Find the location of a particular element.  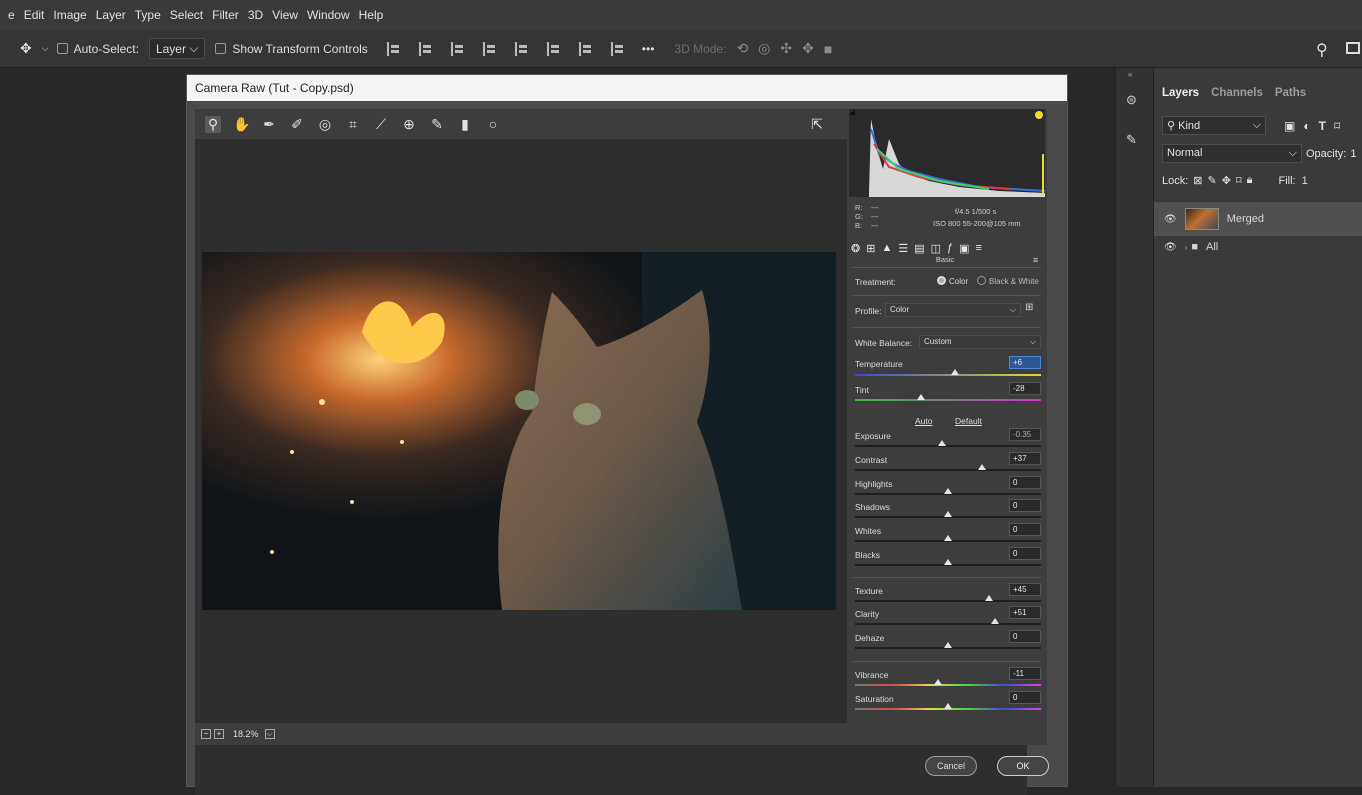

shadows-slider is located at coordinates (948, 514).